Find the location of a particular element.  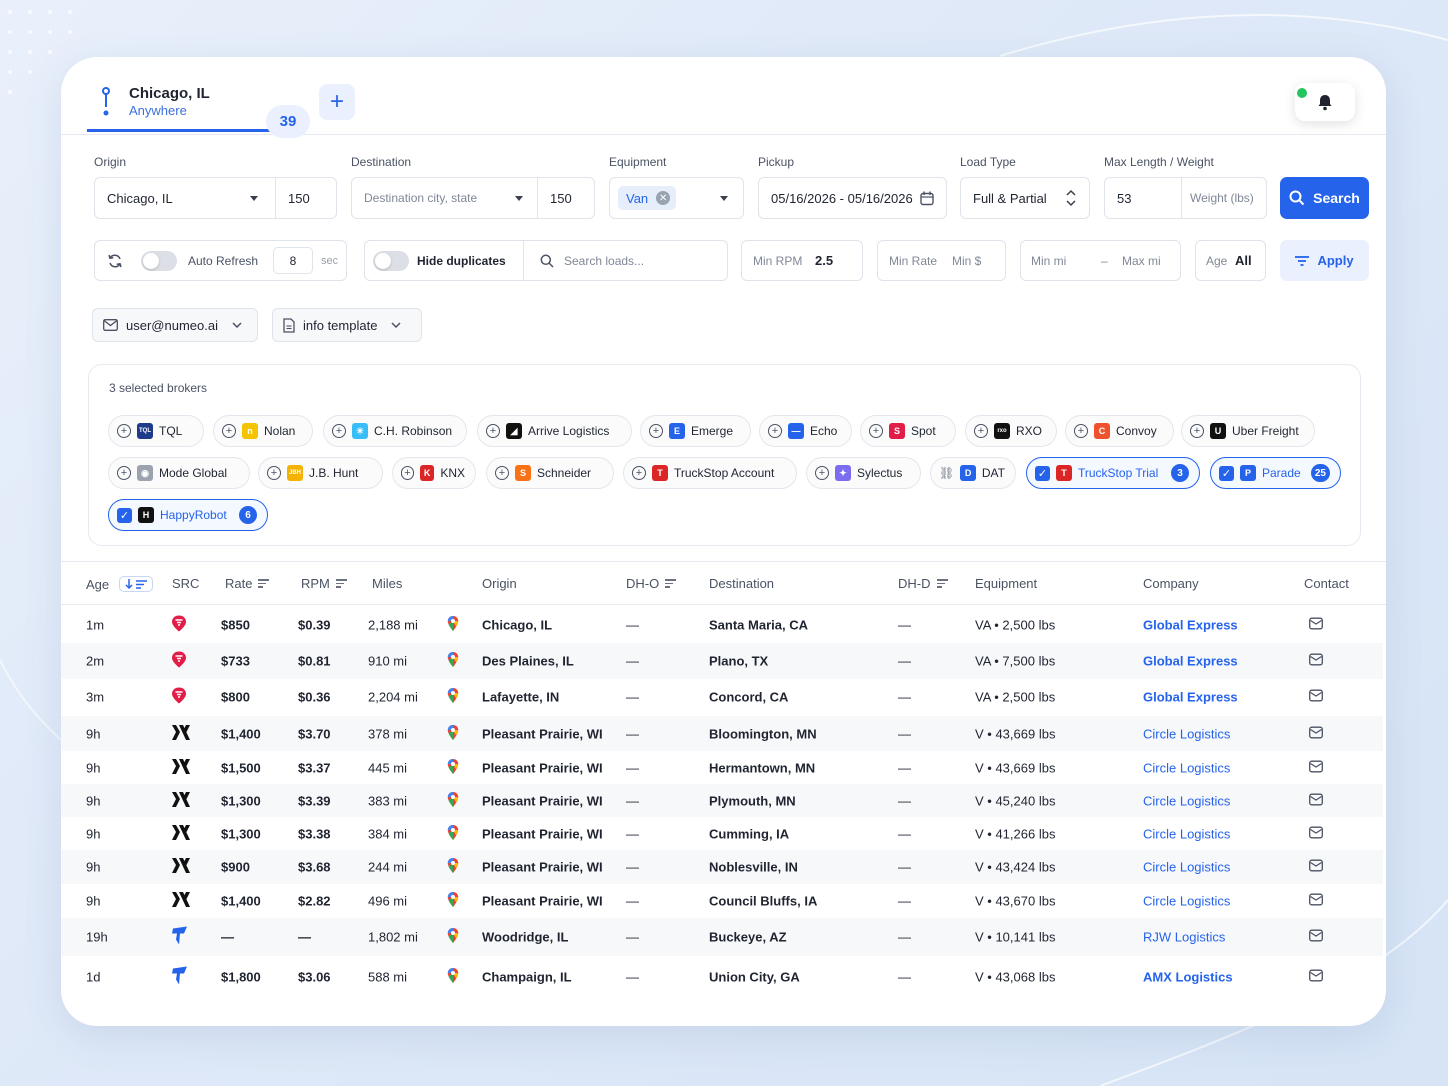

broker-chip-c-h-robinson: + ✳ C.H. Robinson is located at coordinates (395, 431).